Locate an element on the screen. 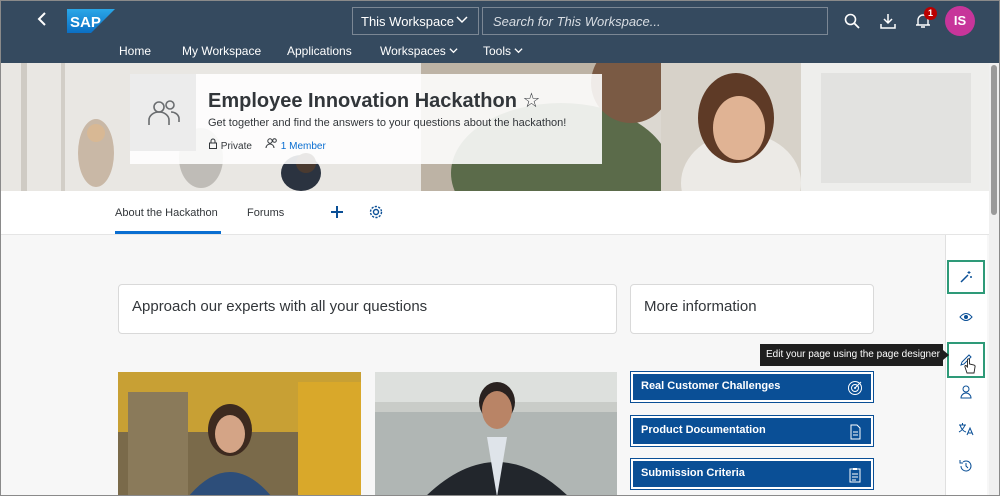  members-icon is located at coordinates (271, 143).